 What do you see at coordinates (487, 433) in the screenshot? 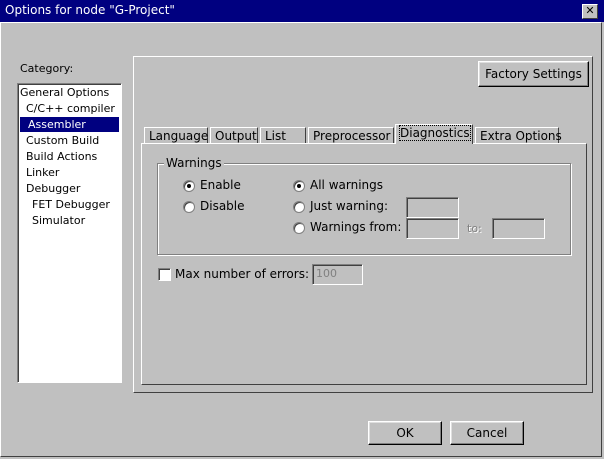
I see `cancel-button: Cancel` at bounding box center [487, 433].